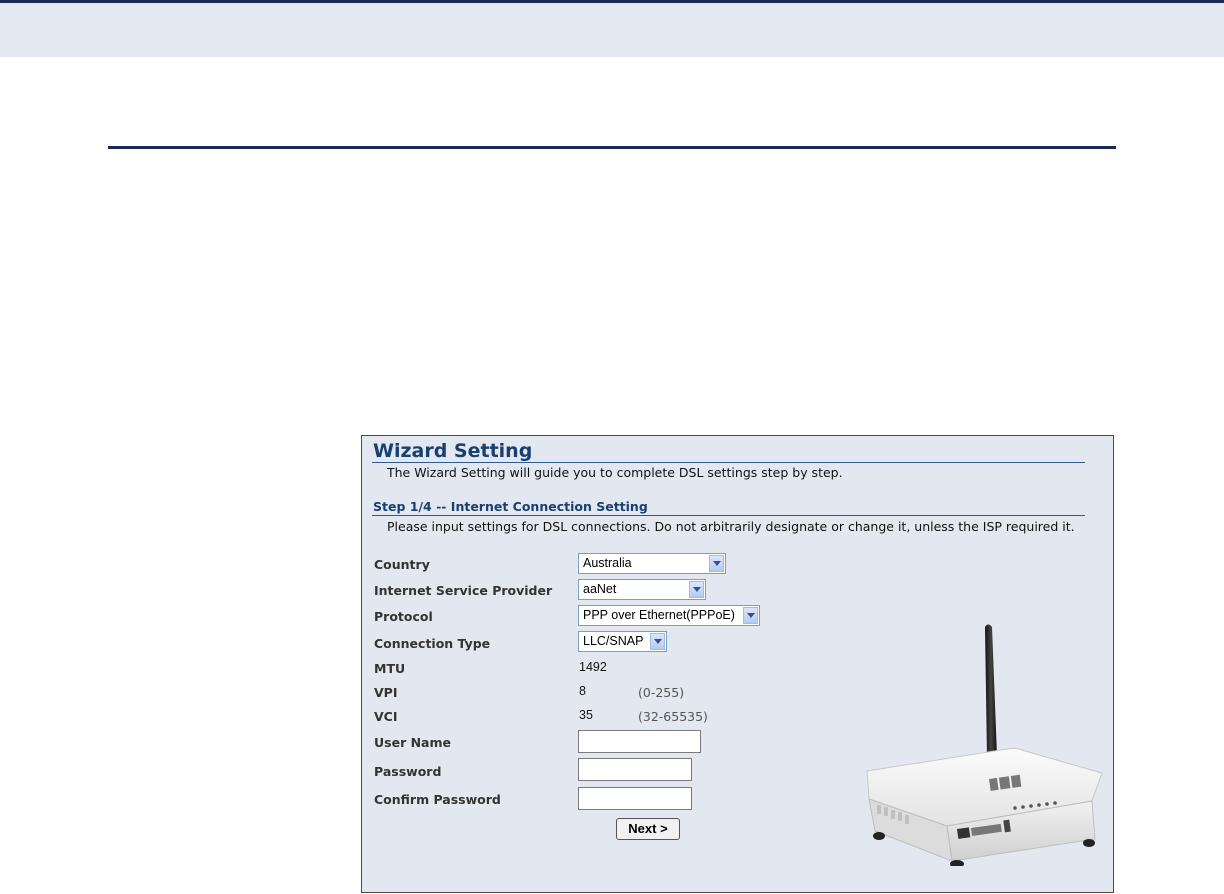  Describe the element at coordinates (453, 451) in the screenshot. I see `wizard-title: Wizard Setting` at that location.